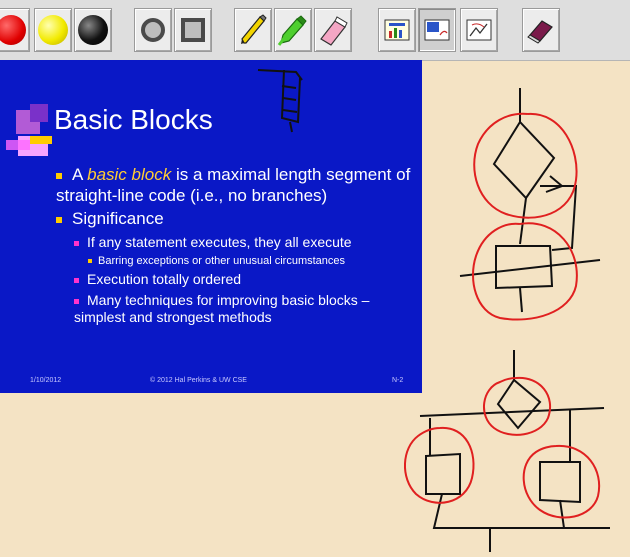 The height and width of the screenshot is (557, 630). Describe the element at coordinates (530, 204) in the screenshot. I see `upper-flowgraph-sketch` at that location.